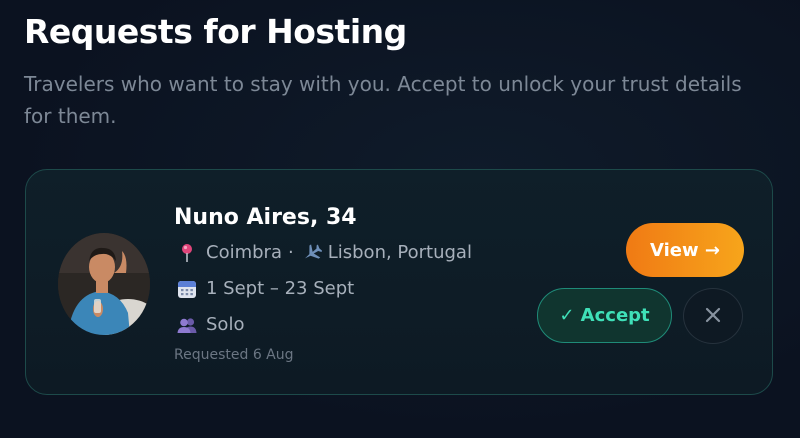 The image size is (800, 438). I want to click on location-row: Coimbra · Lisbon, Portugal, so click(324, 253).